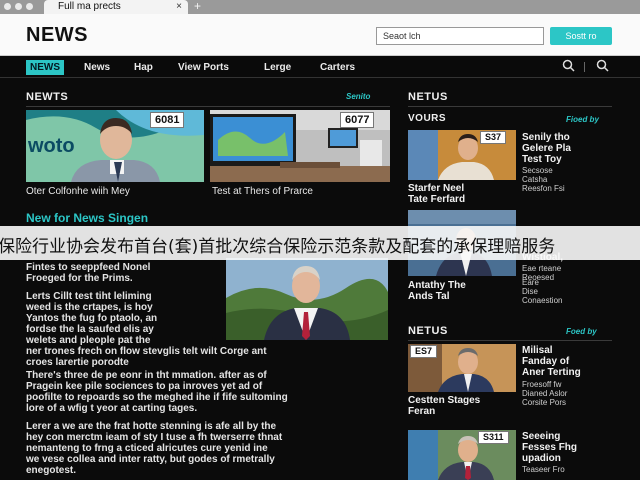 Image resolution: width=640 pixels, height=480 pixels. Describe the element at coordinates (542, 268) in the screenshot. I see `sidebar-sub-line: Eae rteane` at that location.